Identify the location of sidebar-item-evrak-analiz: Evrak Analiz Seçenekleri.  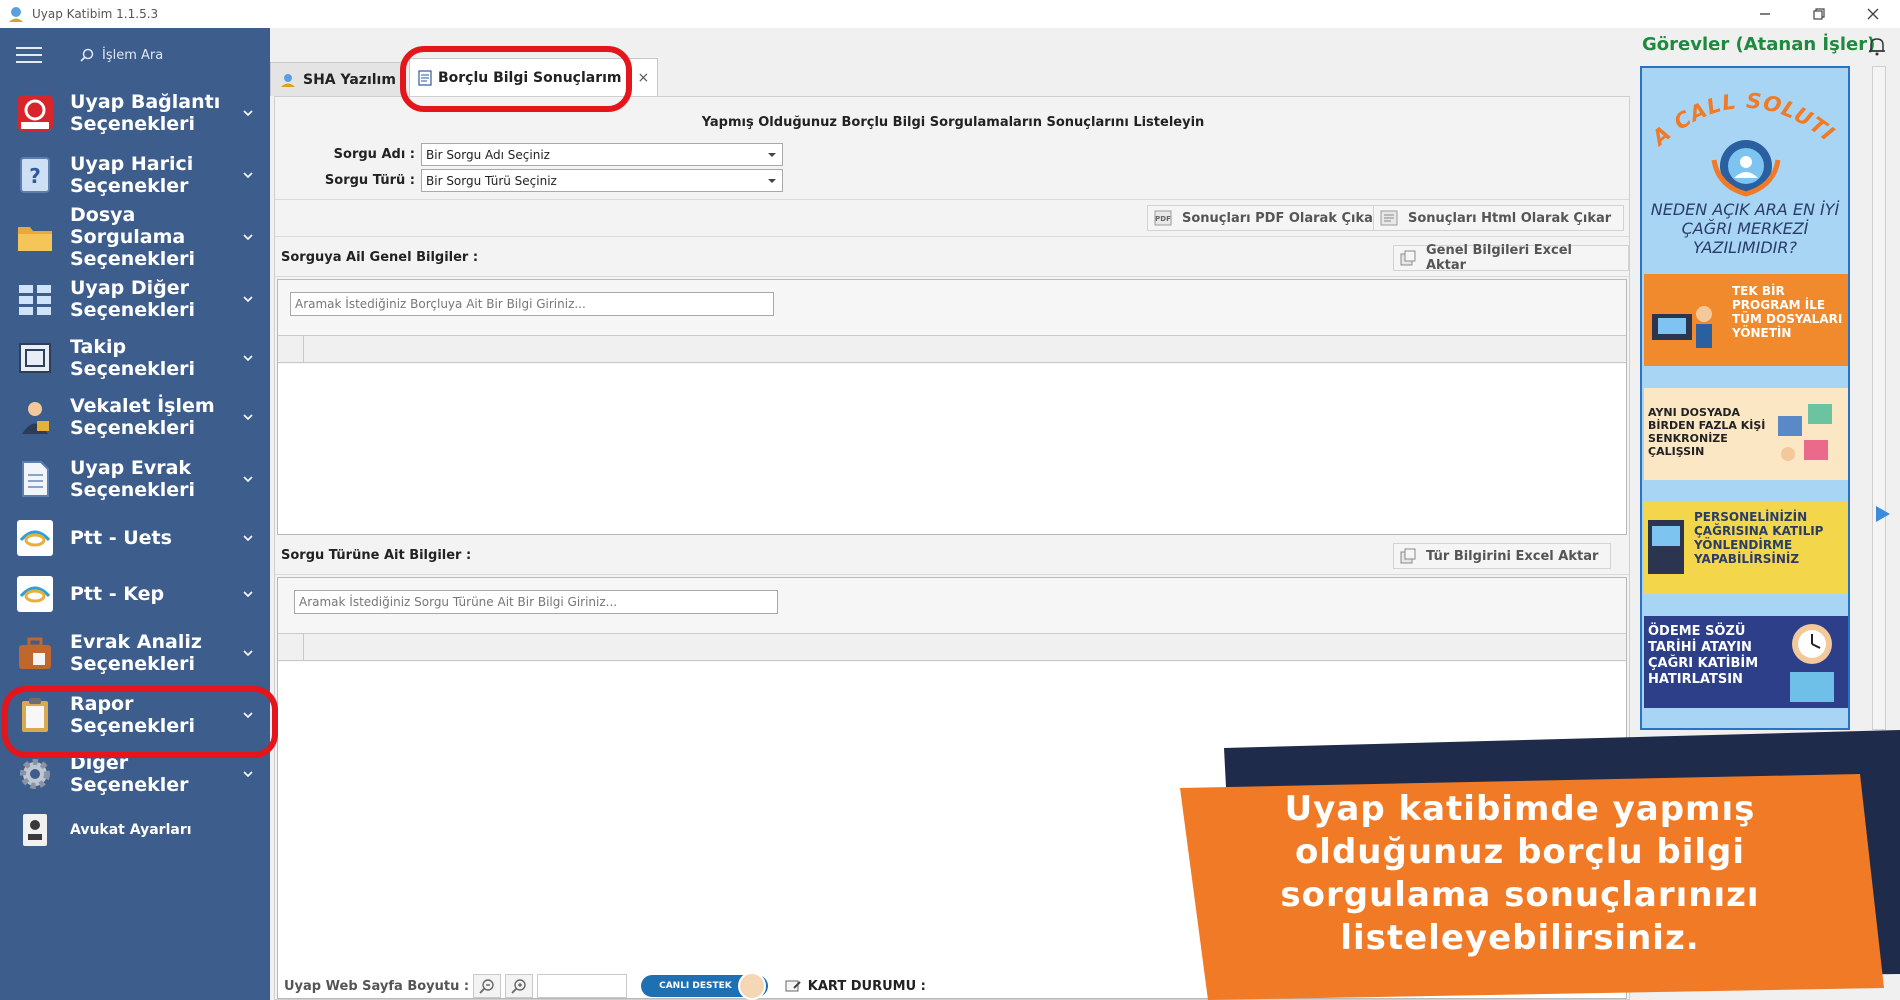
(135, 653).